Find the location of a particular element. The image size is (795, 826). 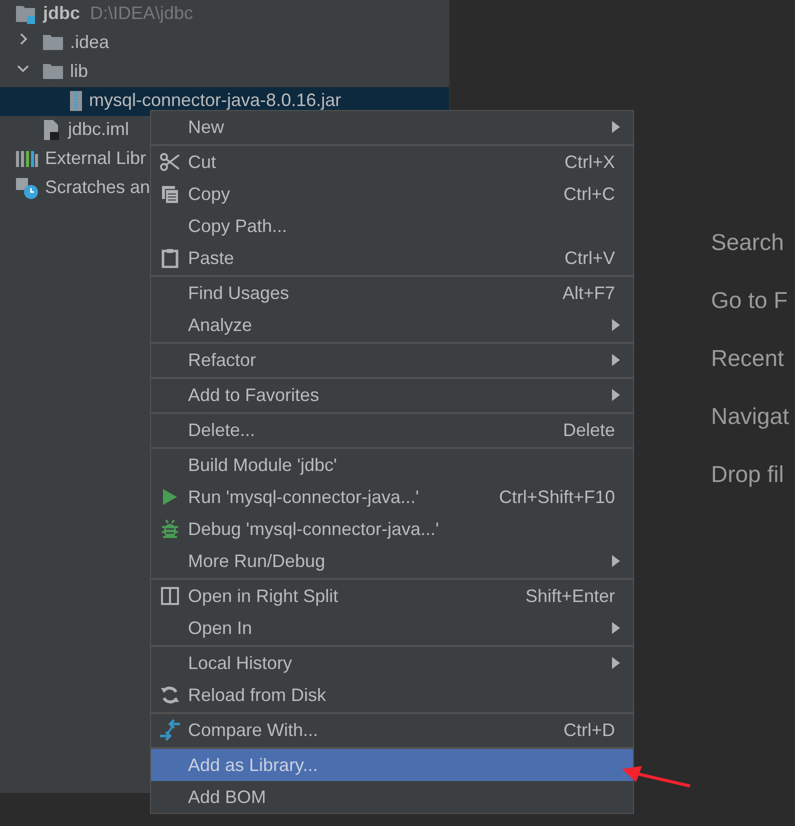

menu-label: Local History is located at coordinates (241, 663).